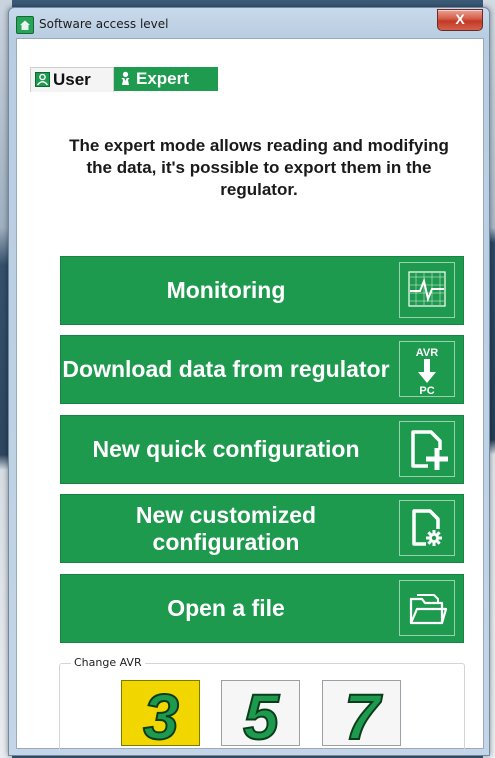 Image resolution: width=495 pixels, height=758 pixels. What do you see at coordinates (426, 390) in the screenshot?
I see `pc-icon-text: PC` at bounding box center [426, 390].